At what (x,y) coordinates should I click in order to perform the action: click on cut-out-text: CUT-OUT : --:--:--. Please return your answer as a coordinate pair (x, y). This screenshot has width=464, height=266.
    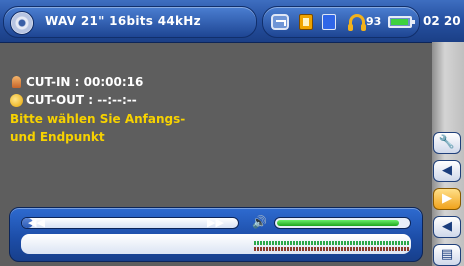
    Looking at the image, I should click on (81, 100).